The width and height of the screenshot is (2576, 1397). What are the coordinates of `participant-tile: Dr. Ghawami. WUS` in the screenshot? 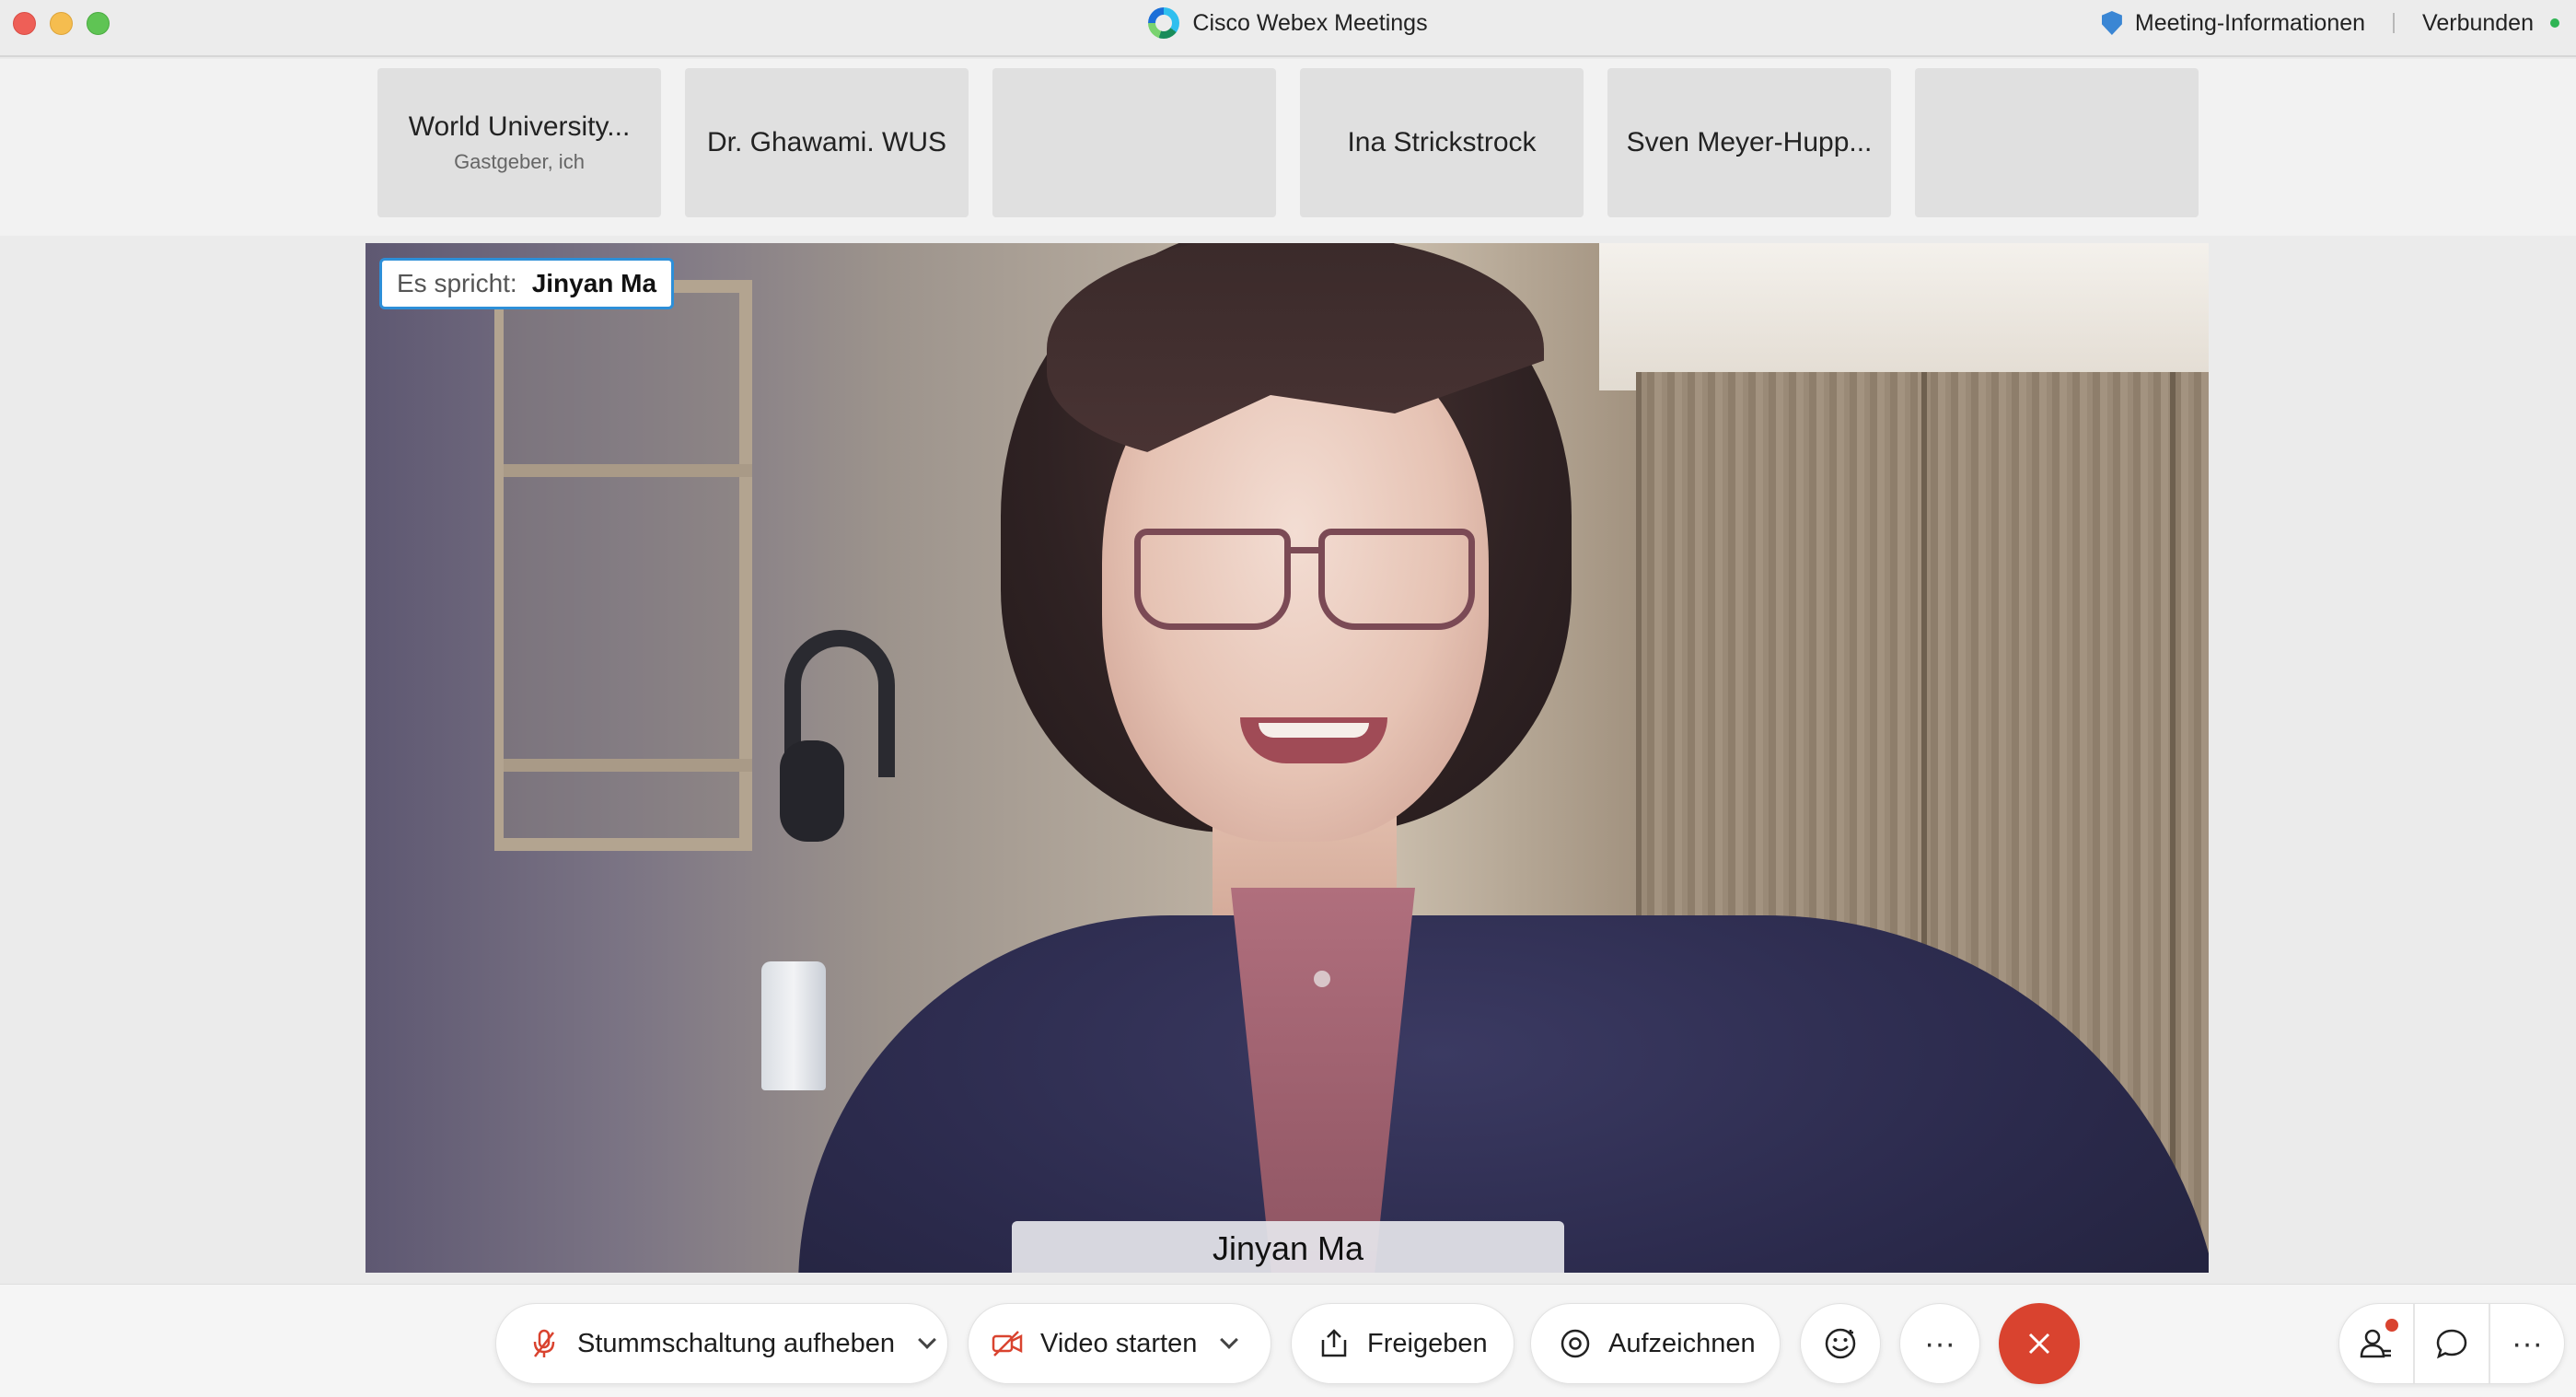 It's located at (827, 142).